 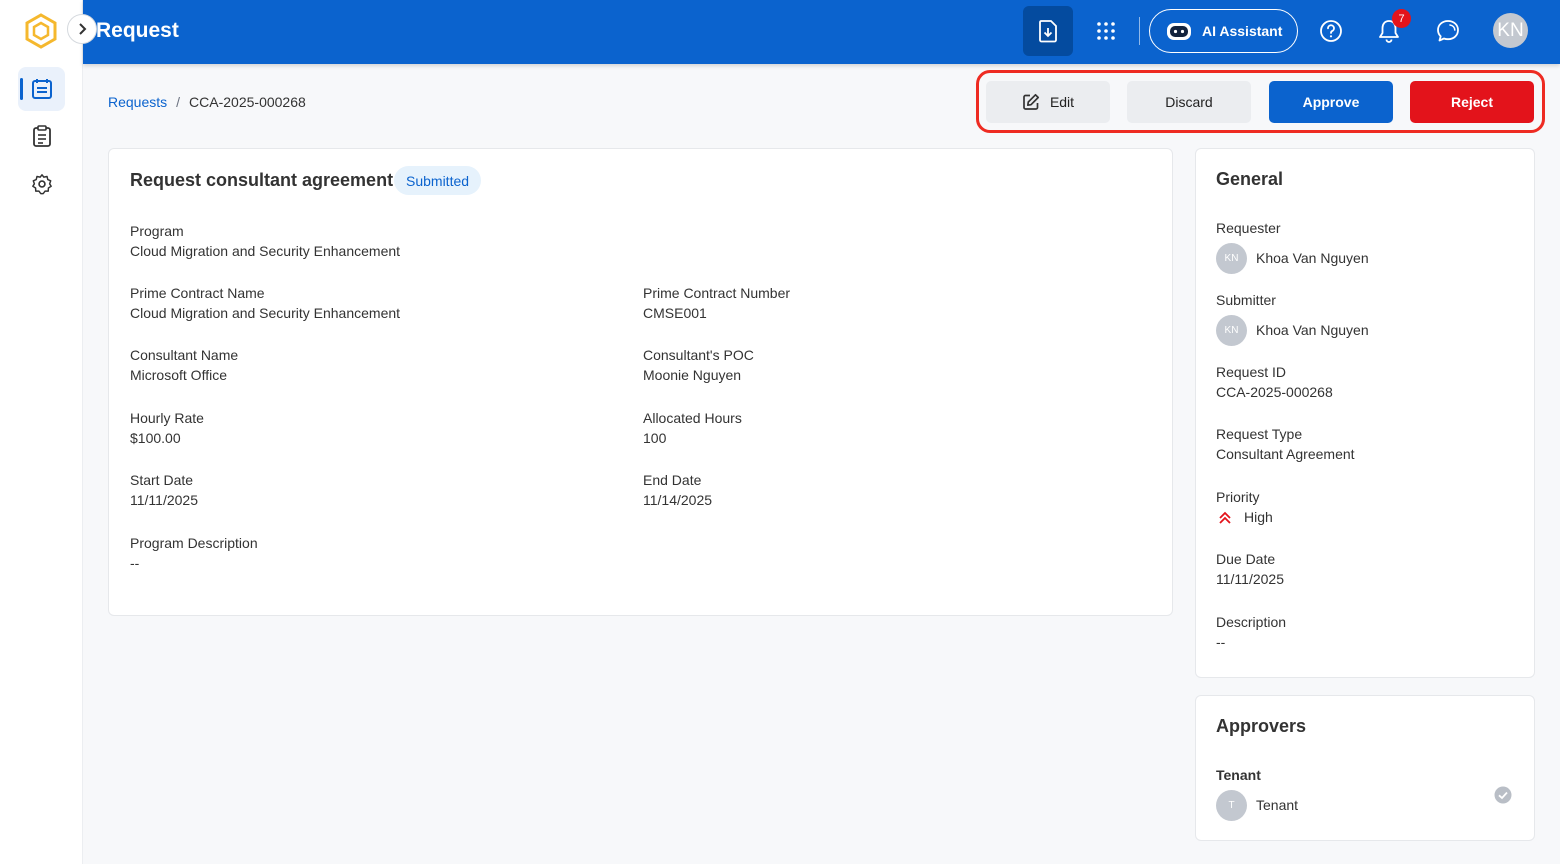 What do you see at coordinates (1250, 569) in the screenshot?
I see `field-due-date: Due Date 11/11/2025` at bounding box center [1250, 569].